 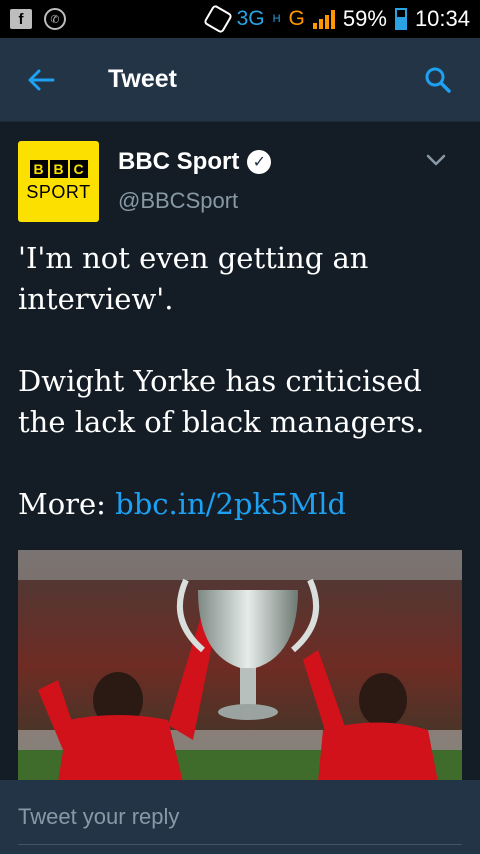 What do you see at coordinates (250, 18) in the screenshot?
I see `network-type: 3G` at bounding box center [250, 18].